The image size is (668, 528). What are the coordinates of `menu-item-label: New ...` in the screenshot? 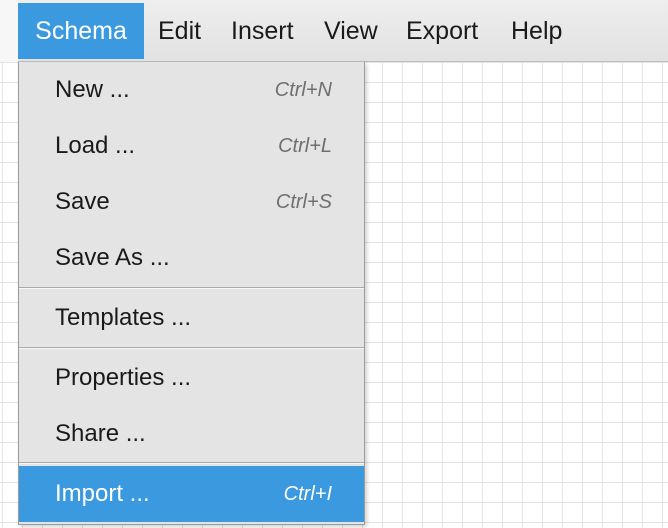 It's located at (92, 89).